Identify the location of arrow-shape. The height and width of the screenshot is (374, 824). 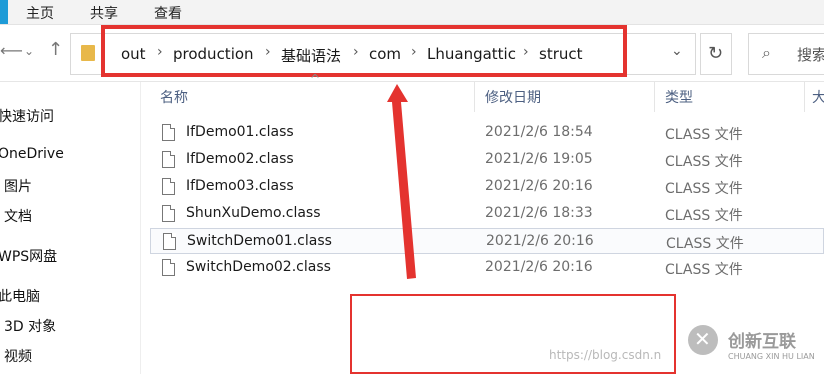
(401, 181).